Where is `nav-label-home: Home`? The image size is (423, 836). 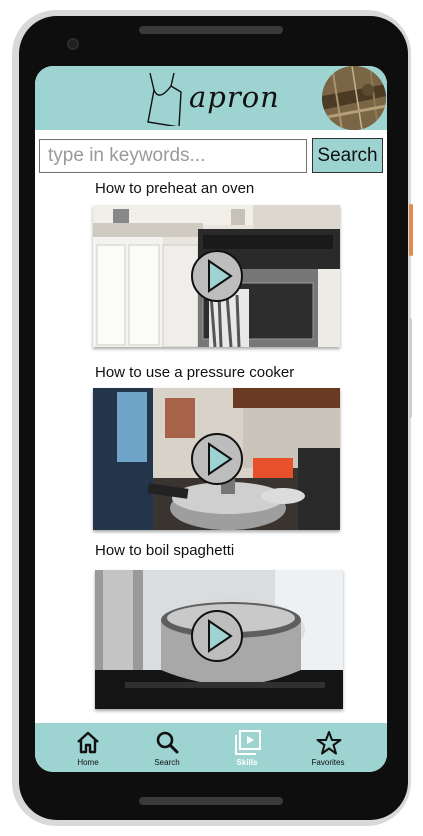
nav-label-home: Home is located at coordinates (88, 762).